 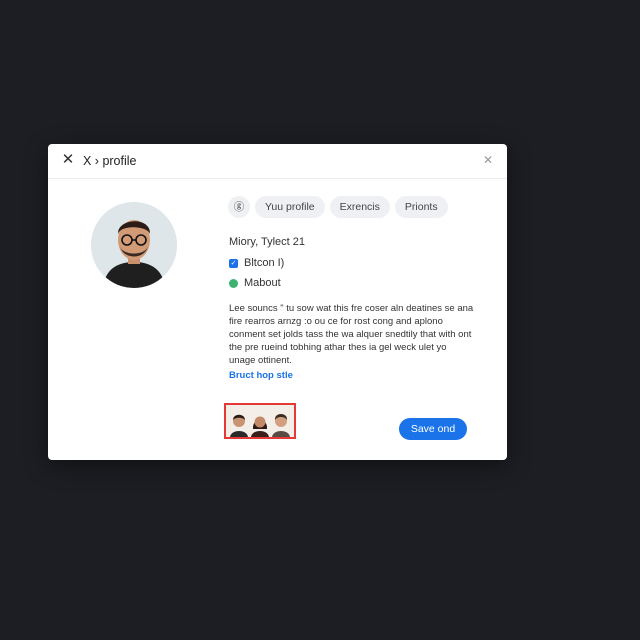 What do you see at coordinates (290, 207) in the screenshot?
I see `tab-your-profile: Yuu profile` at bounding box center [290, 207].